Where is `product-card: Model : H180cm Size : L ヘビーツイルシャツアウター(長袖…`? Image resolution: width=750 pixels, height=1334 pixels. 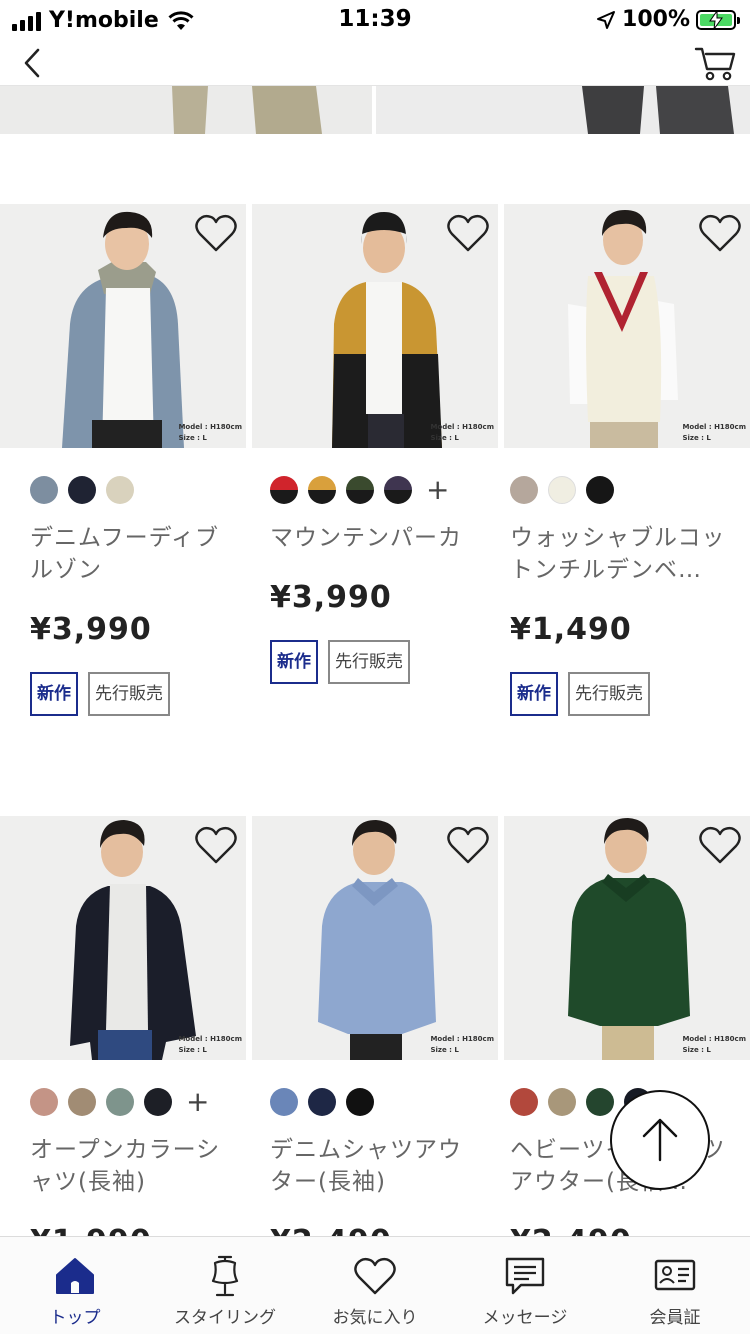
product-card: Model : H180cm Size : L ヘビーツイルシャツアウター(長袖… is located at coordinates (627, 1037).